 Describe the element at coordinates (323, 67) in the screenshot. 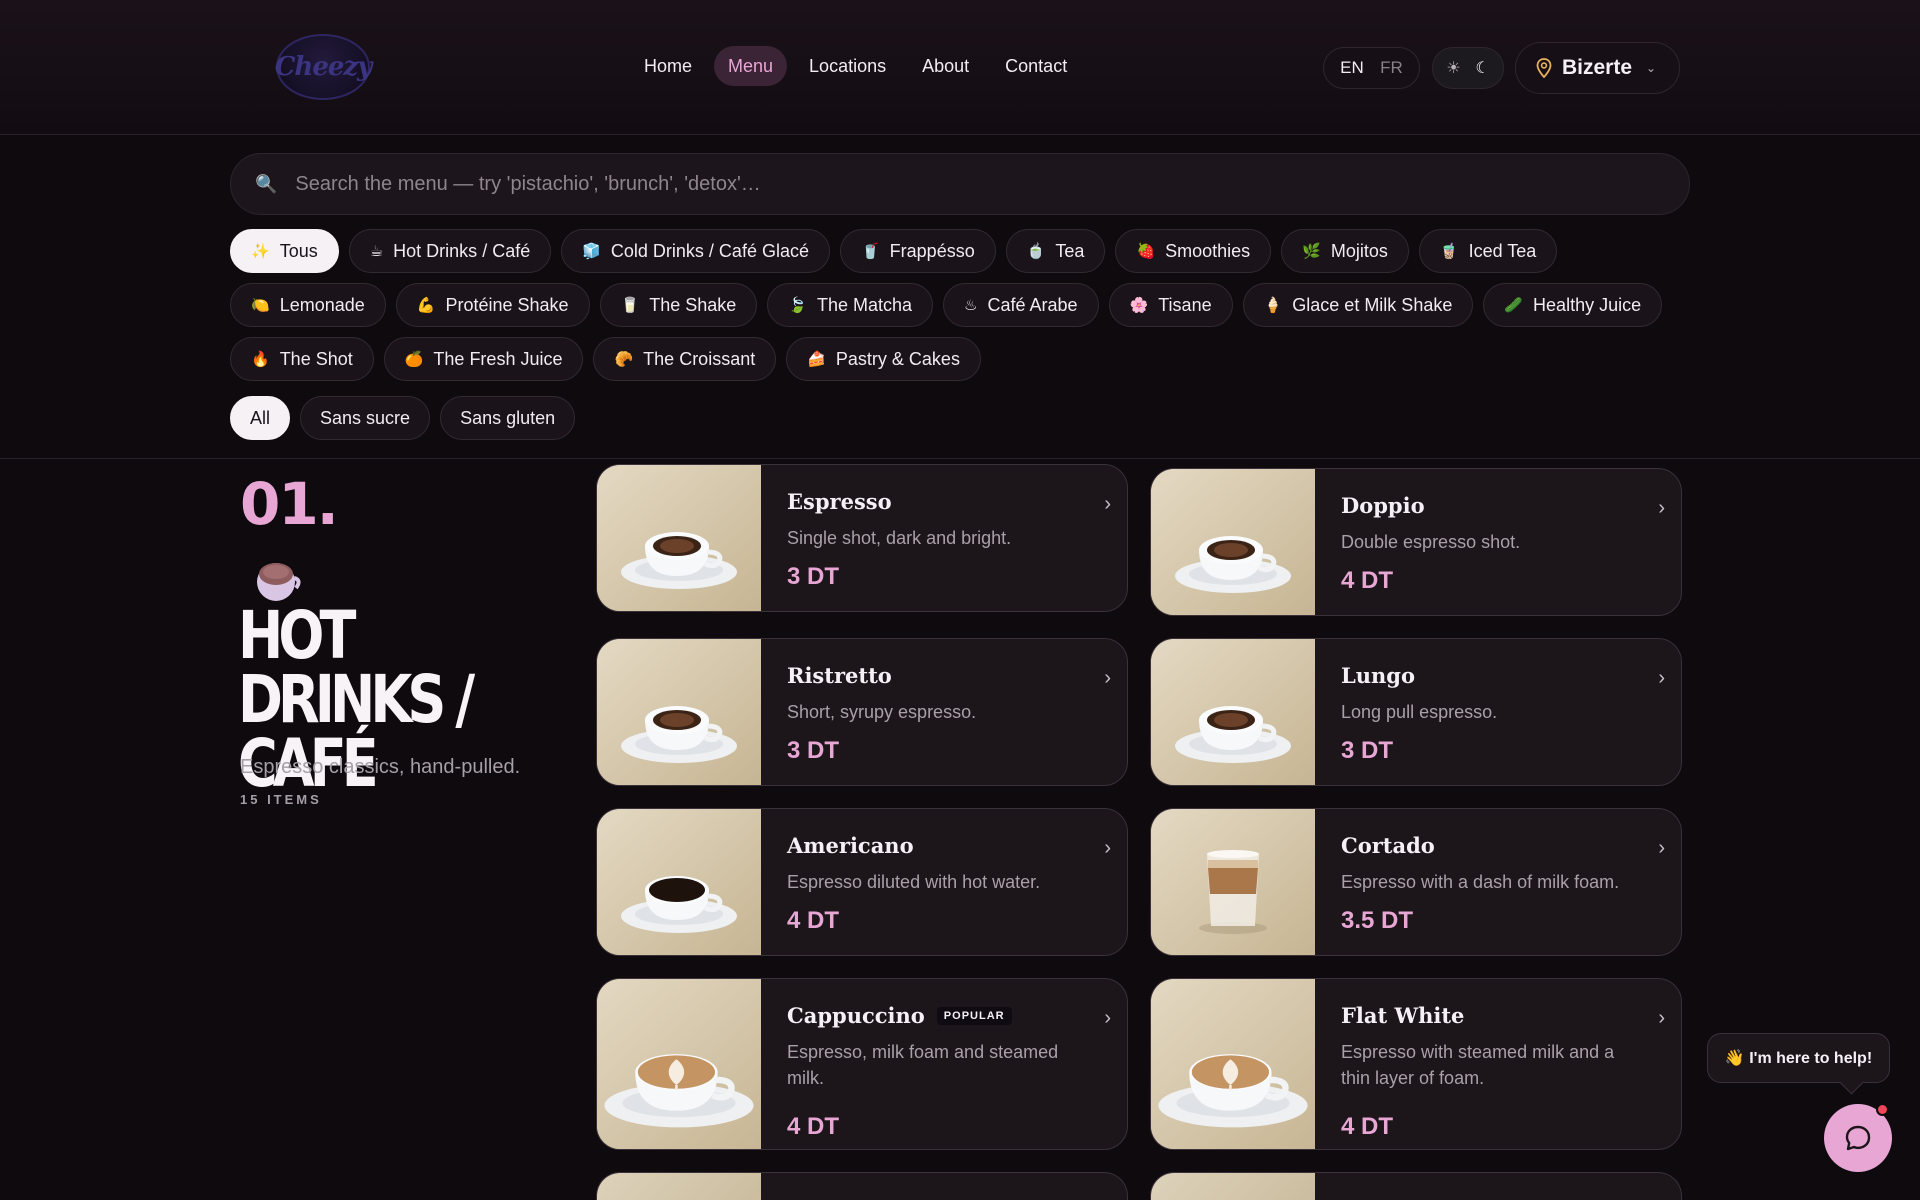

I see `cheezy-logo: Cheezy` at that location.